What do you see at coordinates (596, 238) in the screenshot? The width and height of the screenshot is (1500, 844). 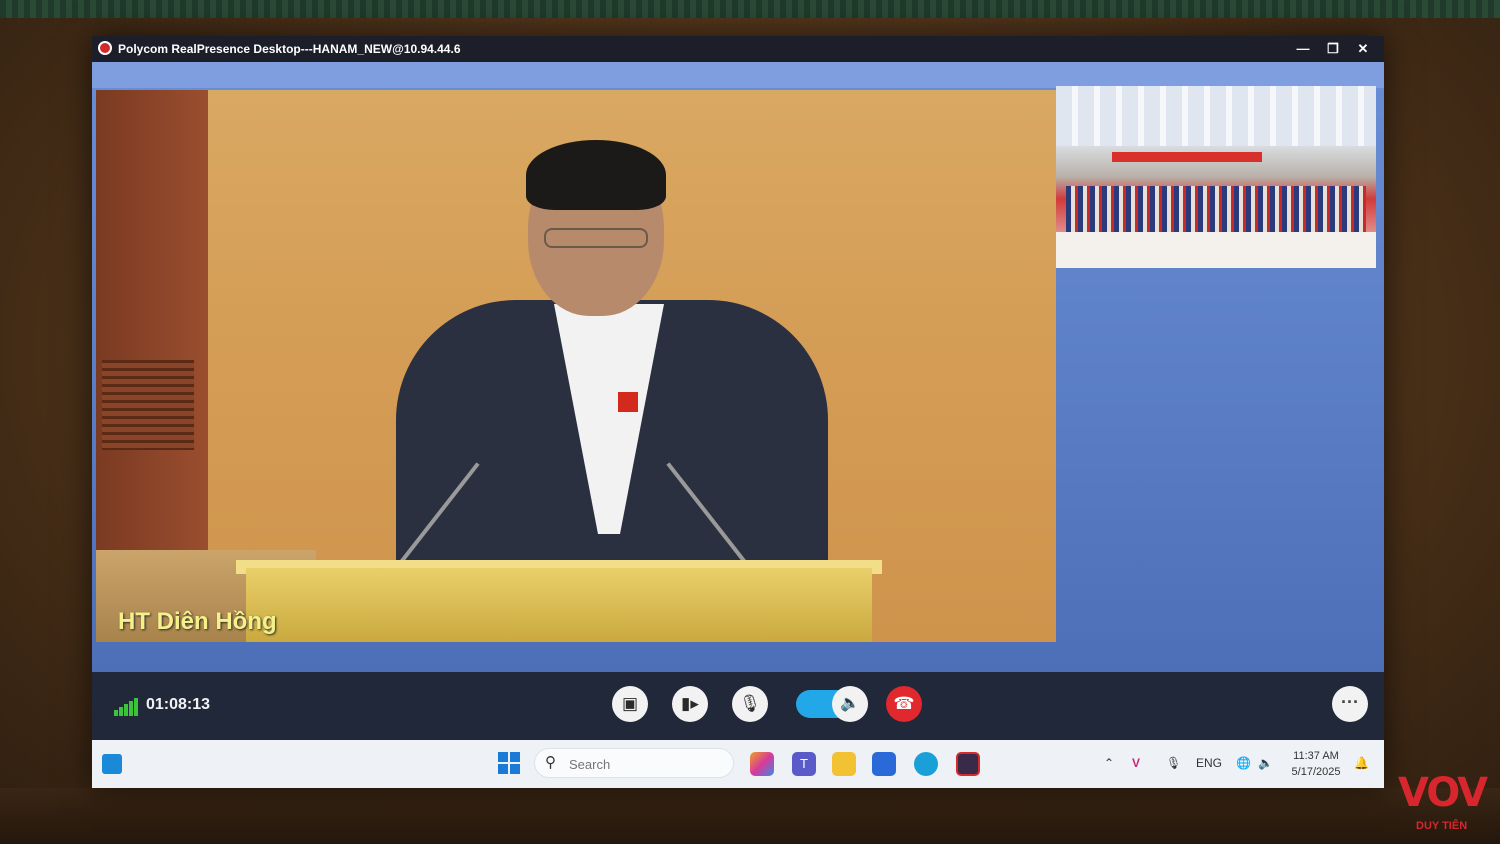 I see `speaker-glasses` at bounding box center [596, 238].